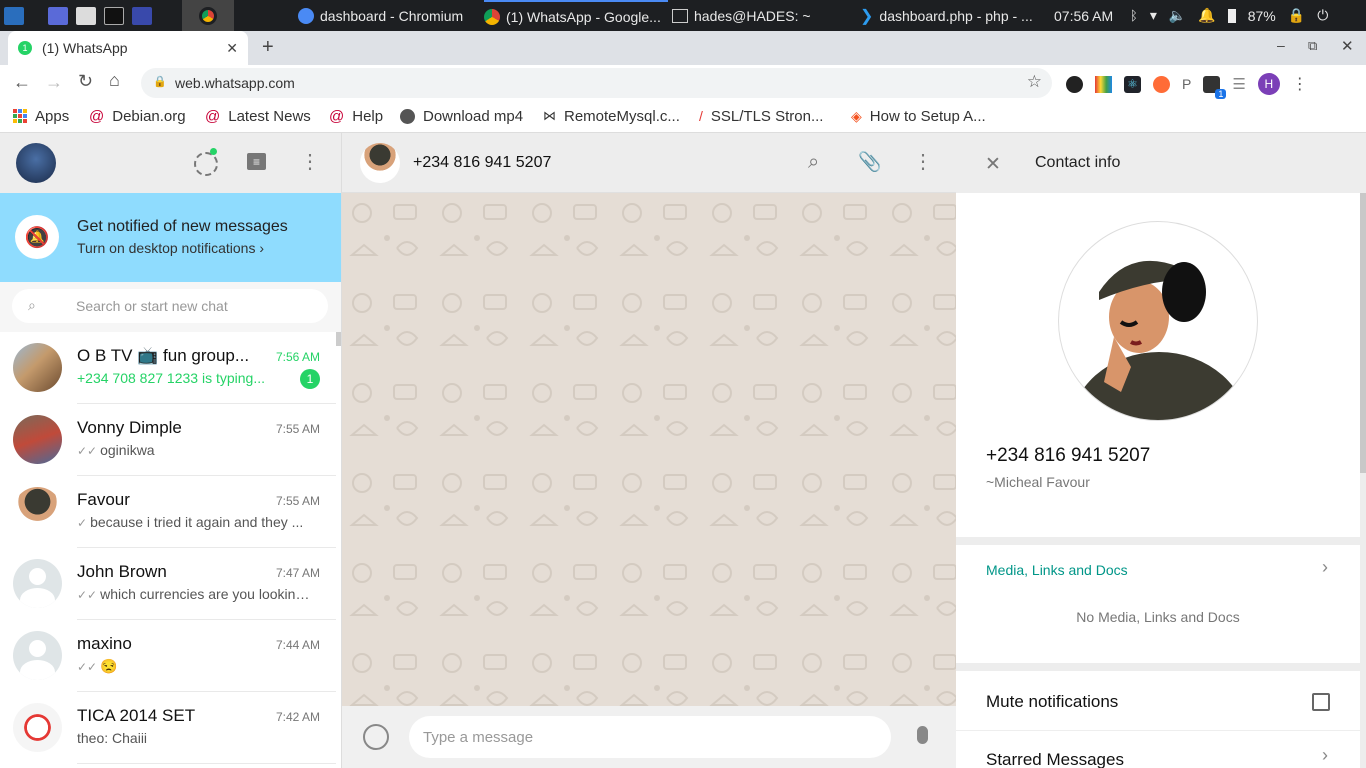  What do you see at coordinates (17, 15) in the screenshot?
I see `app-menu-button` at bounding box center [17, 15].